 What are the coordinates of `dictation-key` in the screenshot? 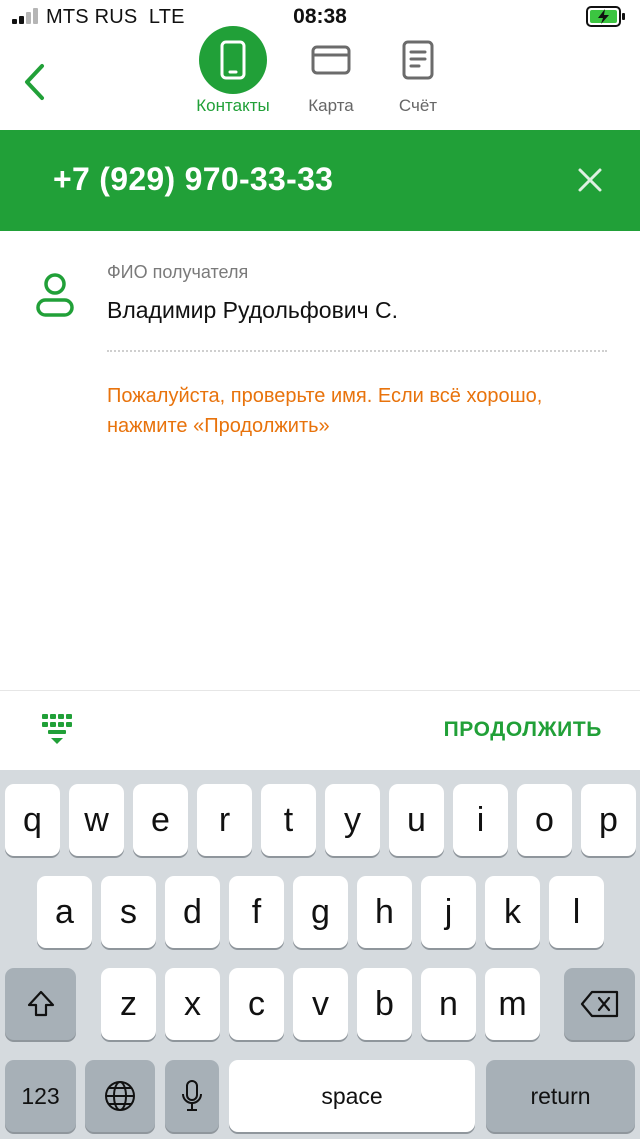 It's located at (192, 1096).